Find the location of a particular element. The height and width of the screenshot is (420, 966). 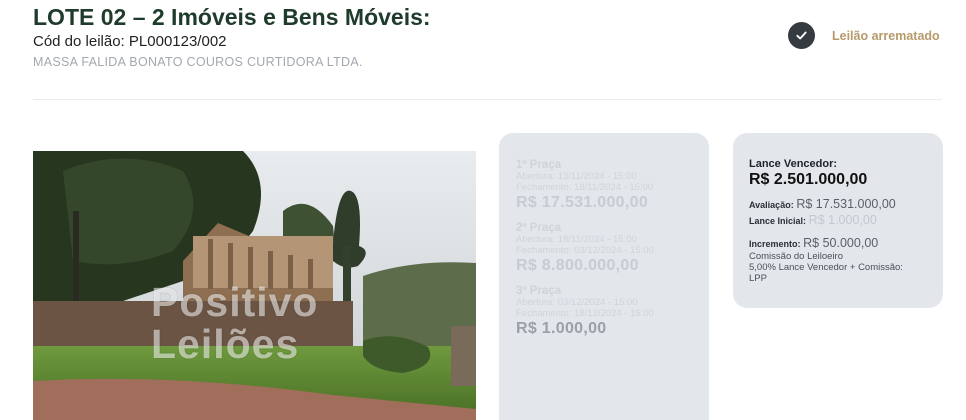

increment-row: Incremento: R$ 50.000,00 is located at coordinates (840, 243).